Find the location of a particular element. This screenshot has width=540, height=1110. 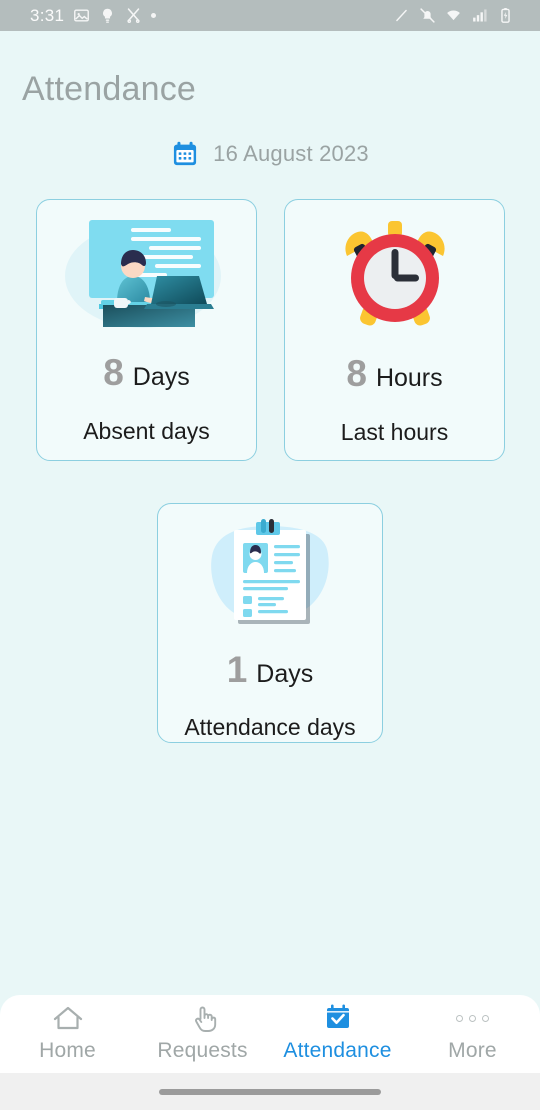

card-metric: 1 Days is located at coordinates (270, 669).